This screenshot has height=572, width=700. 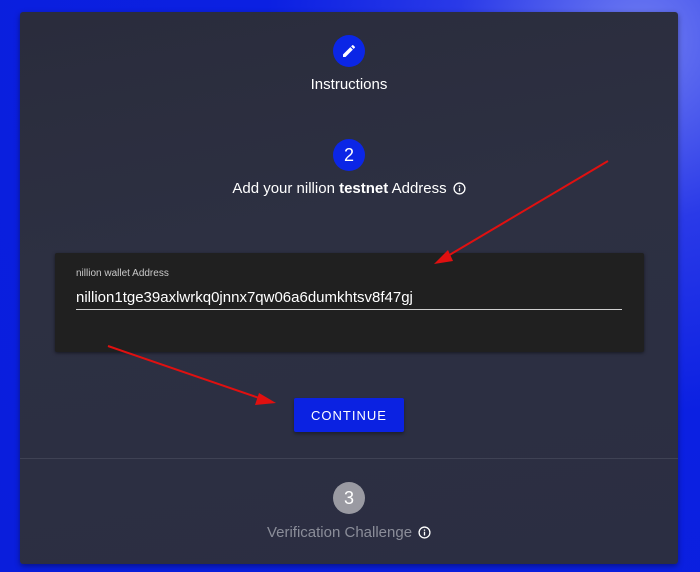 I want to click on step-2-label-suffix: Address, so click(x=417, y=188).